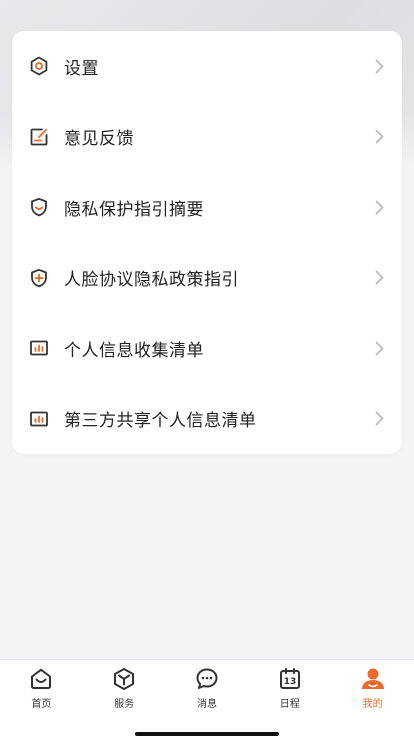 This screenshot has height=736, width=414. I want to click on tab-home: 首页, so click(41, 691).